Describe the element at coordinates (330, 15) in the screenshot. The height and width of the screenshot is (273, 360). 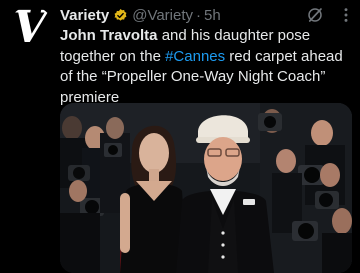
I see `header-actions` at that location.